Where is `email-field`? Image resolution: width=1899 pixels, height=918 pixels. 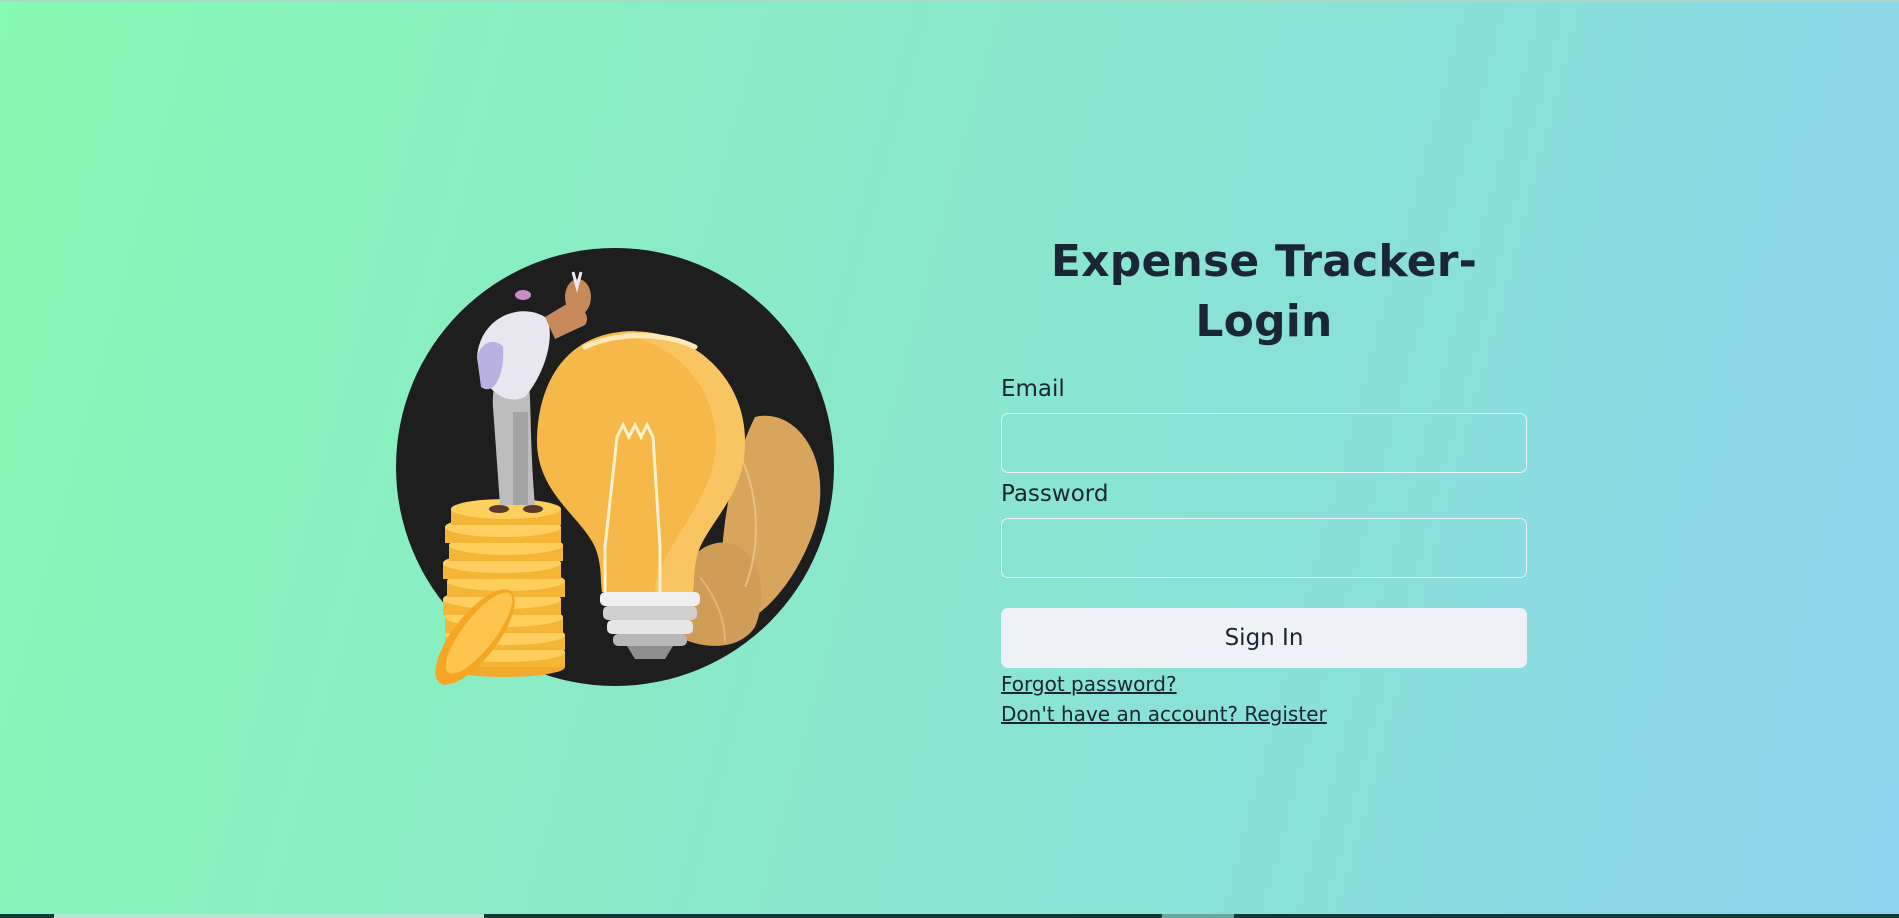 email-field is located at coordinates (1264, 443).